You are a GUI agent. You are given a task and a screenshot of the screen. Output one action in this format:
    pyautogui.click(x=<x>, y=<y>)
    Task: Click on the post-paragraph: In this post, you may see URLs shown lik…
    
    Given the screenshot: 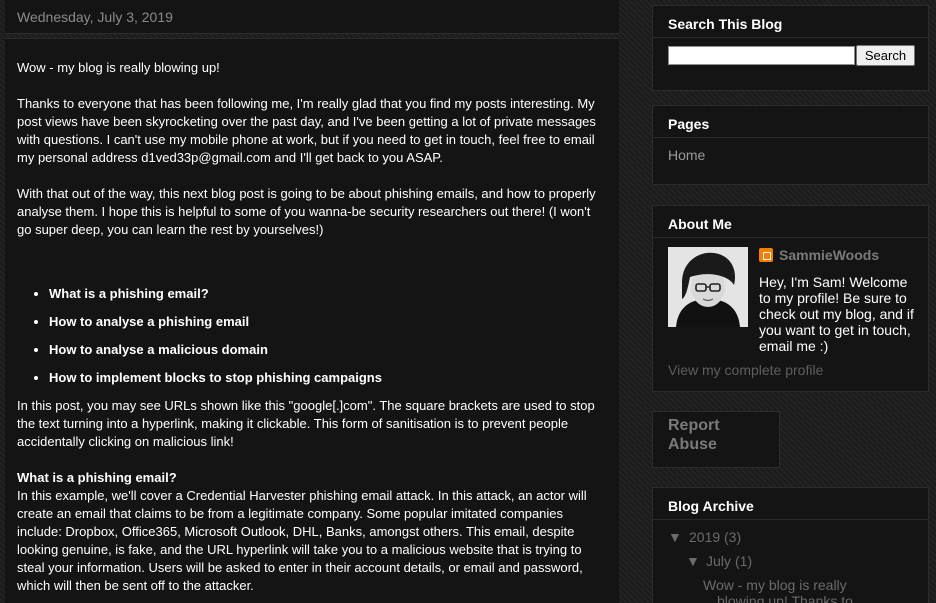 What is the action you would take?
    pyautogui.click(x=306, y=423)
    